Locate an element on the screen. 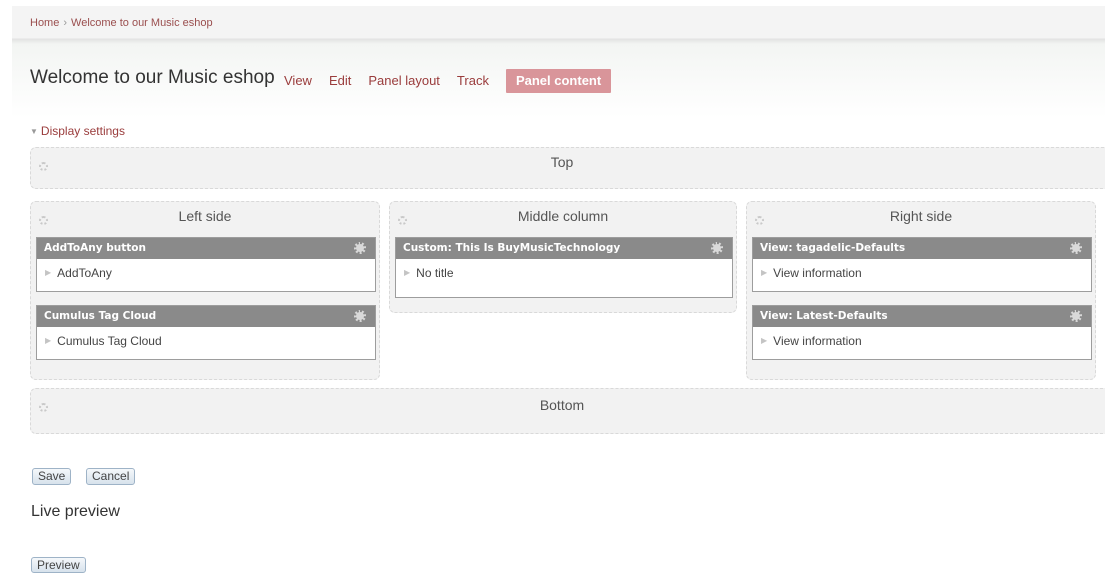 This screenshot has width=1105, height=573. pane-cumulus-tag-cloud: Cumulus Tag Cloud ▶ Cumulus Tag Cloud is located at coordinates (206, 332).